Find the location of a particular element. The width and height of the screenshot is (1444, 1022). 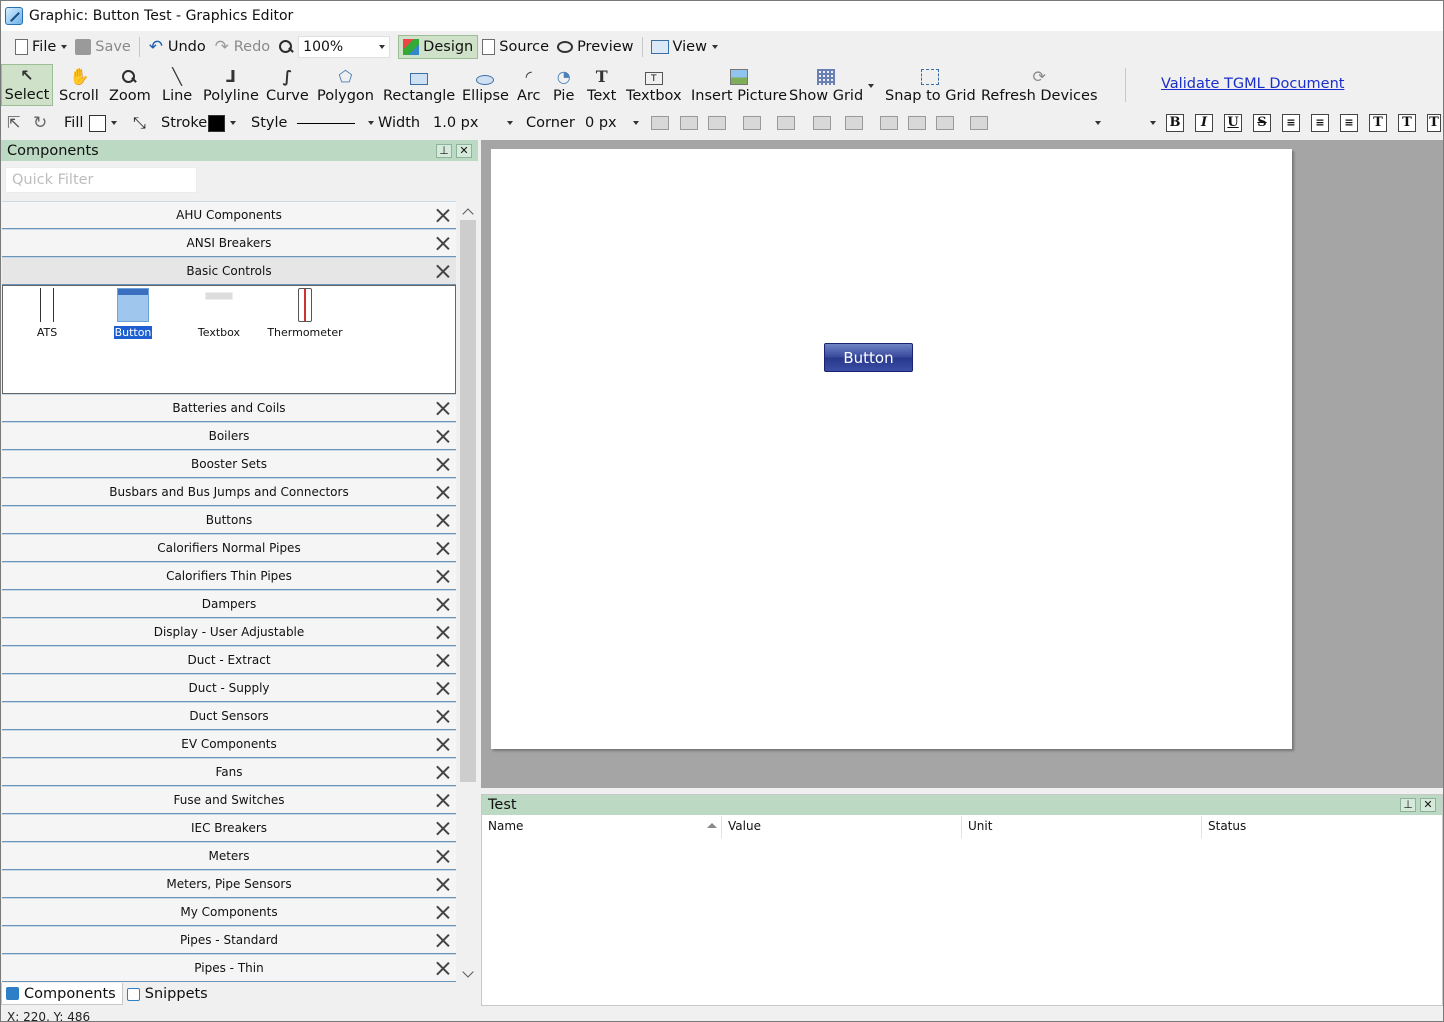

column-header-unit: Unit is located at coordinates (1082, 827).